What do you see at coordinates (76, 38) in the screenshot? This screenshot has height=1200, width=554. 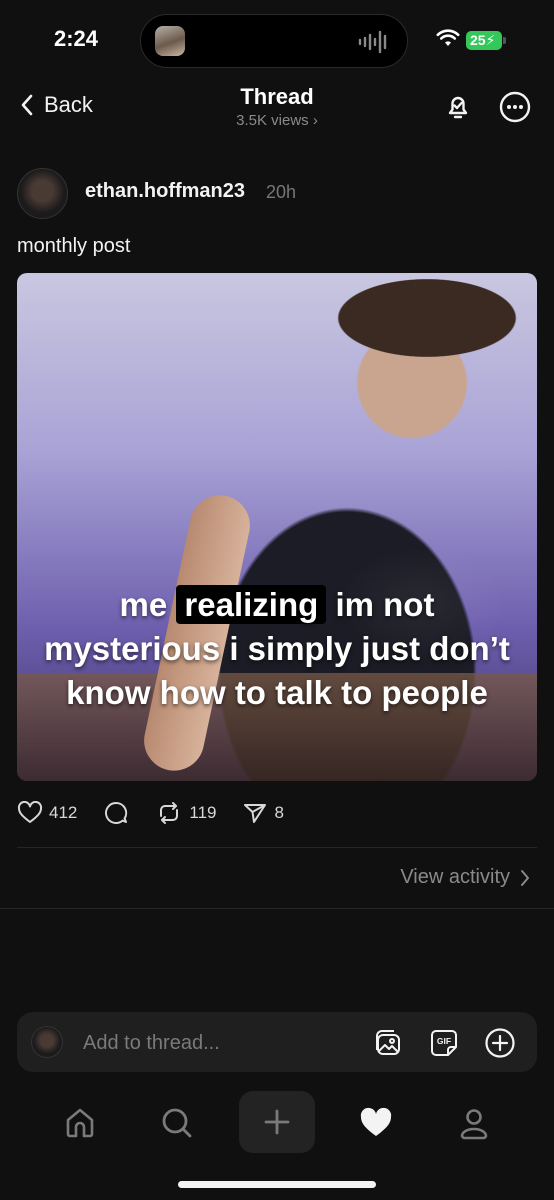 I see `status-time: 2:24` at bounding box center [76, 38].